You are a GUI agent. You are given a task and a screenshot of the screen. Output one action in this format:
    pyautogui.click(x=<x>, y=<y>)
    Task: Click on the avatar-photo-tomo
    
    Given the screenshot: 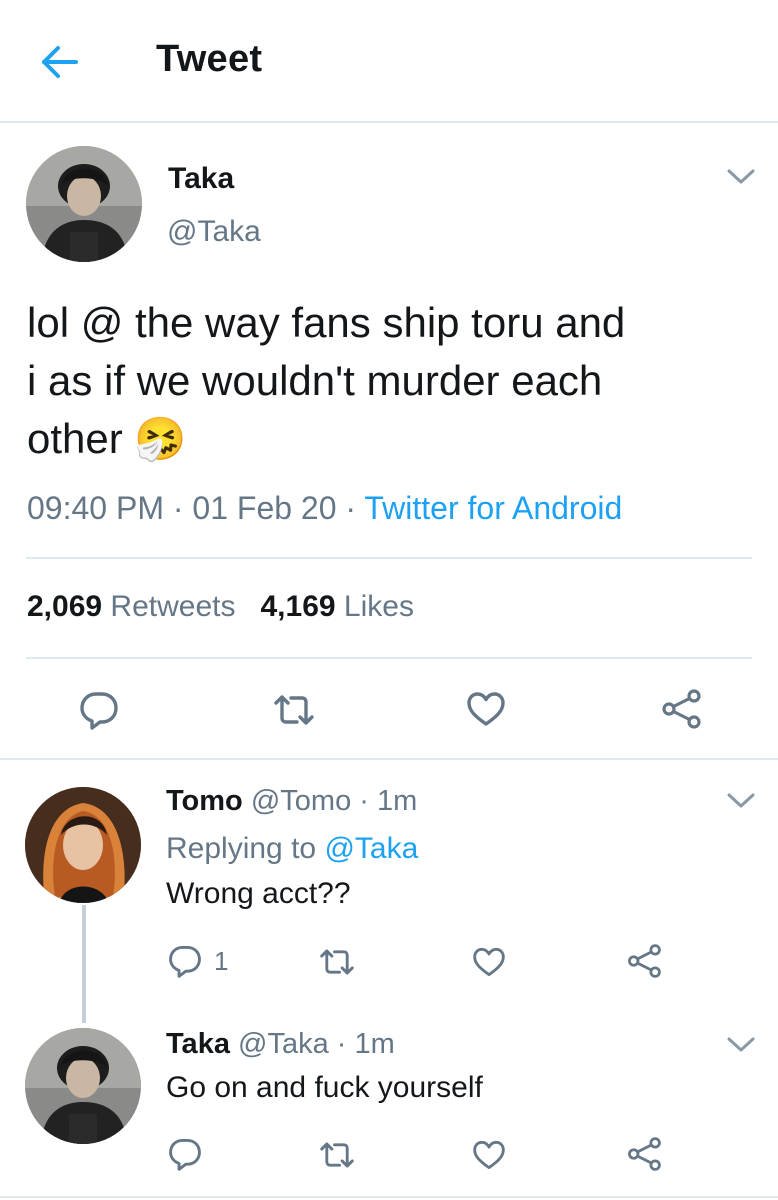 What is the action you would take?
    pyautogui.click(x=83, y=845)
    